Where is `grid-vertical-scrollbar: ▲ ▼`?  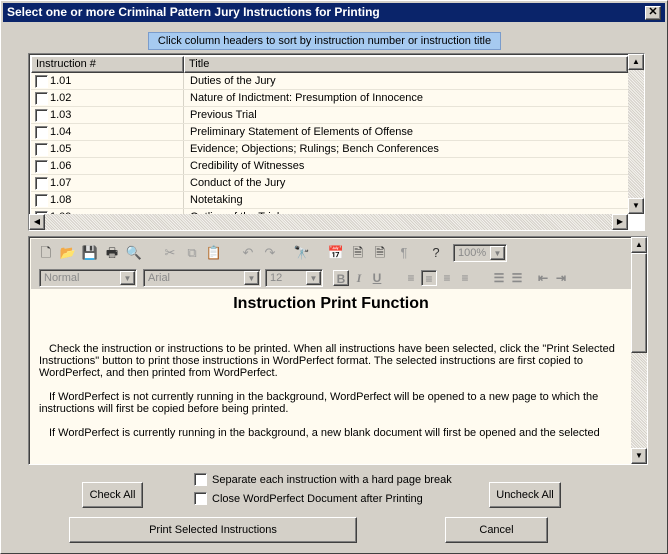 grid-vertical-scrollbar: ▲ ▼ is located at coordinates (636, 134).